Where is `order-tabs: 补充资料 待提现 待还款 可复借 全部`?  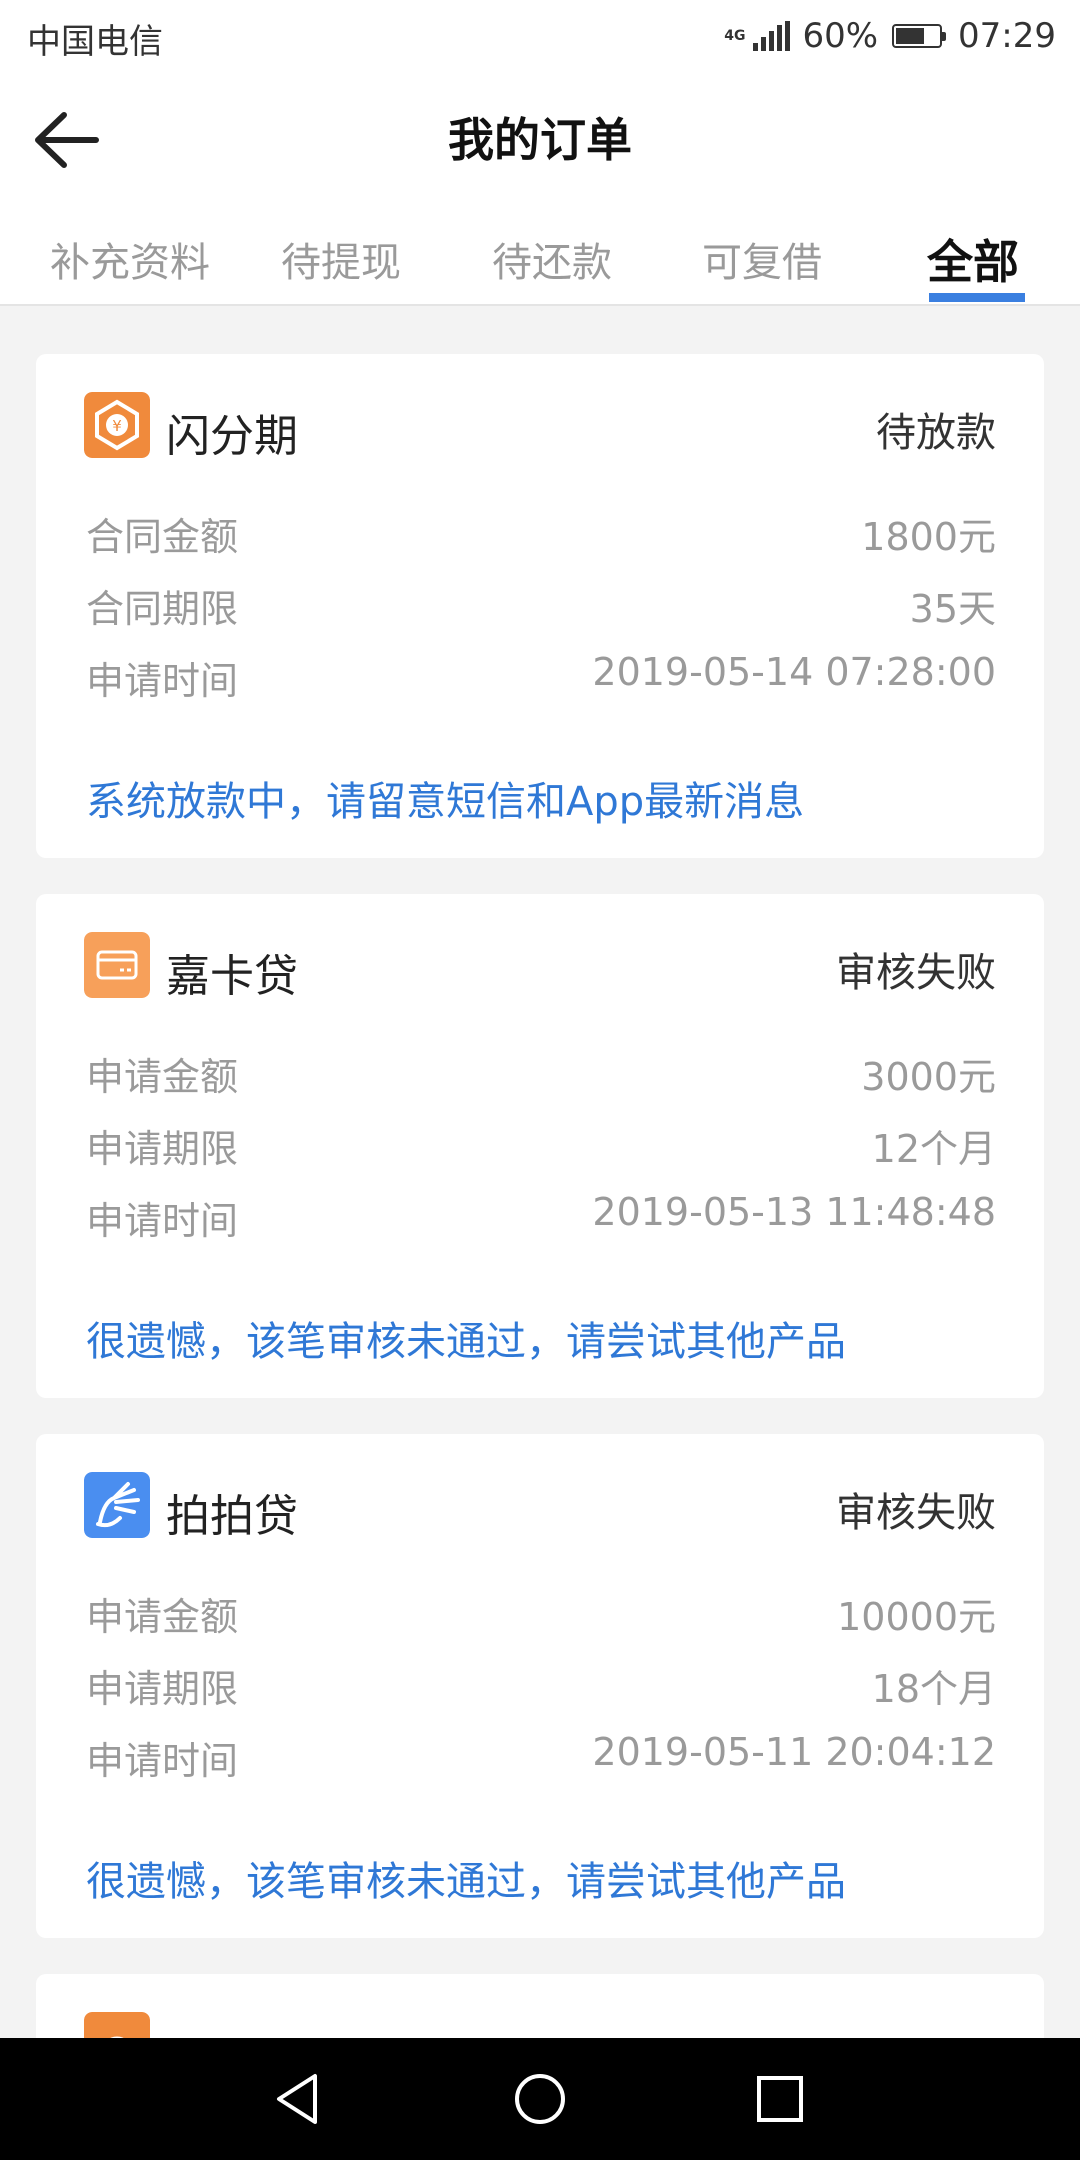
order-tabs: 补充资料 待提现 待还款 可复借 全部 is located at coordinates (540, 257).